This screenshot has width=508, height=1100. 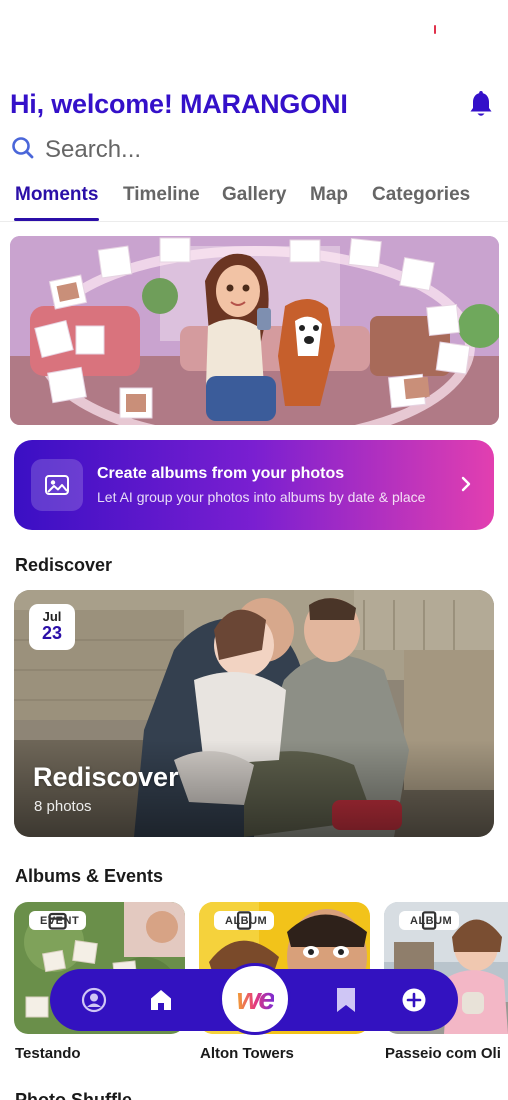 I want to click on albums-section-title: Albums & Events, so click(x=89, y=876).